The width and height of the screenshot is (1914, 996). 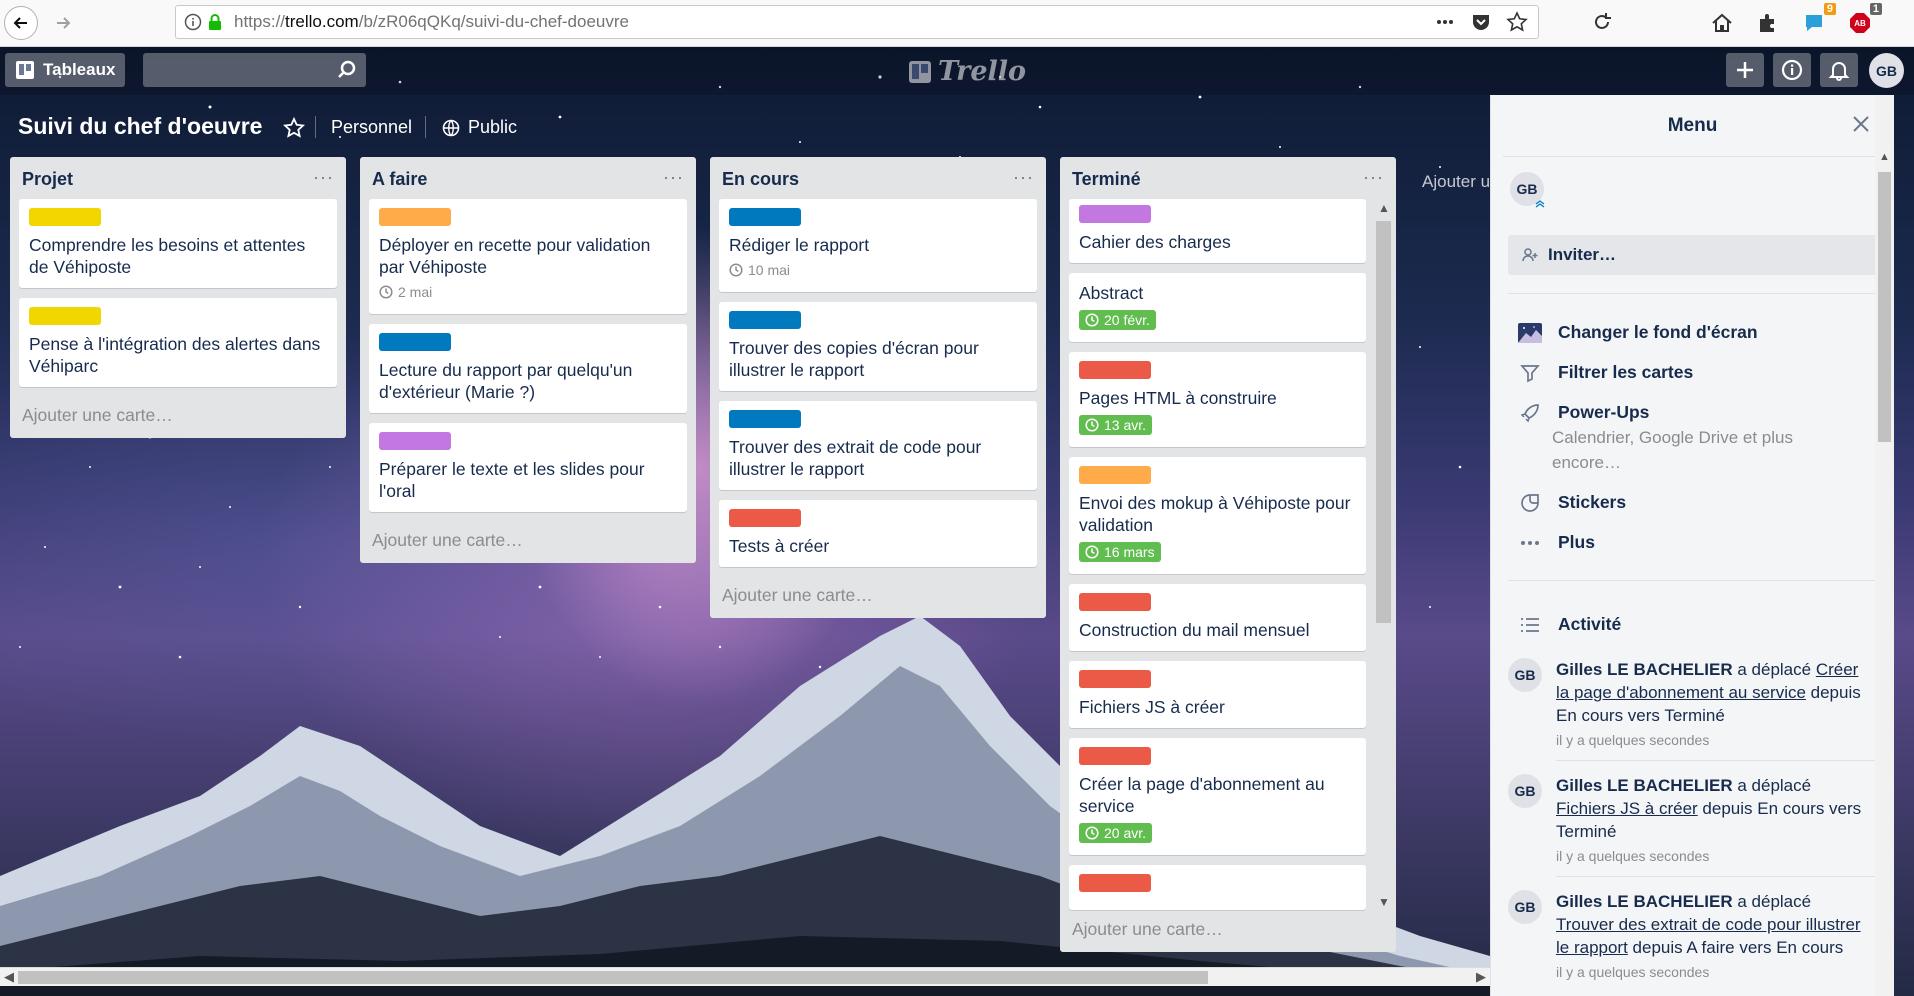 I want to click on list-header: Terminé ···, so click(x=1228, y=178).